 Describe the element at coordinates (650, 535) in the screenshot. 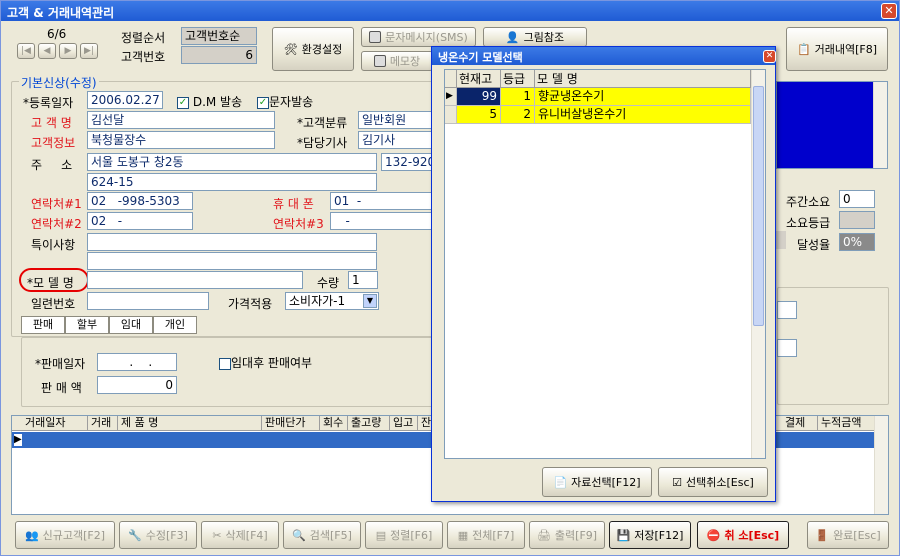

I see `save-button: 💾 저장[F12]` at that location.